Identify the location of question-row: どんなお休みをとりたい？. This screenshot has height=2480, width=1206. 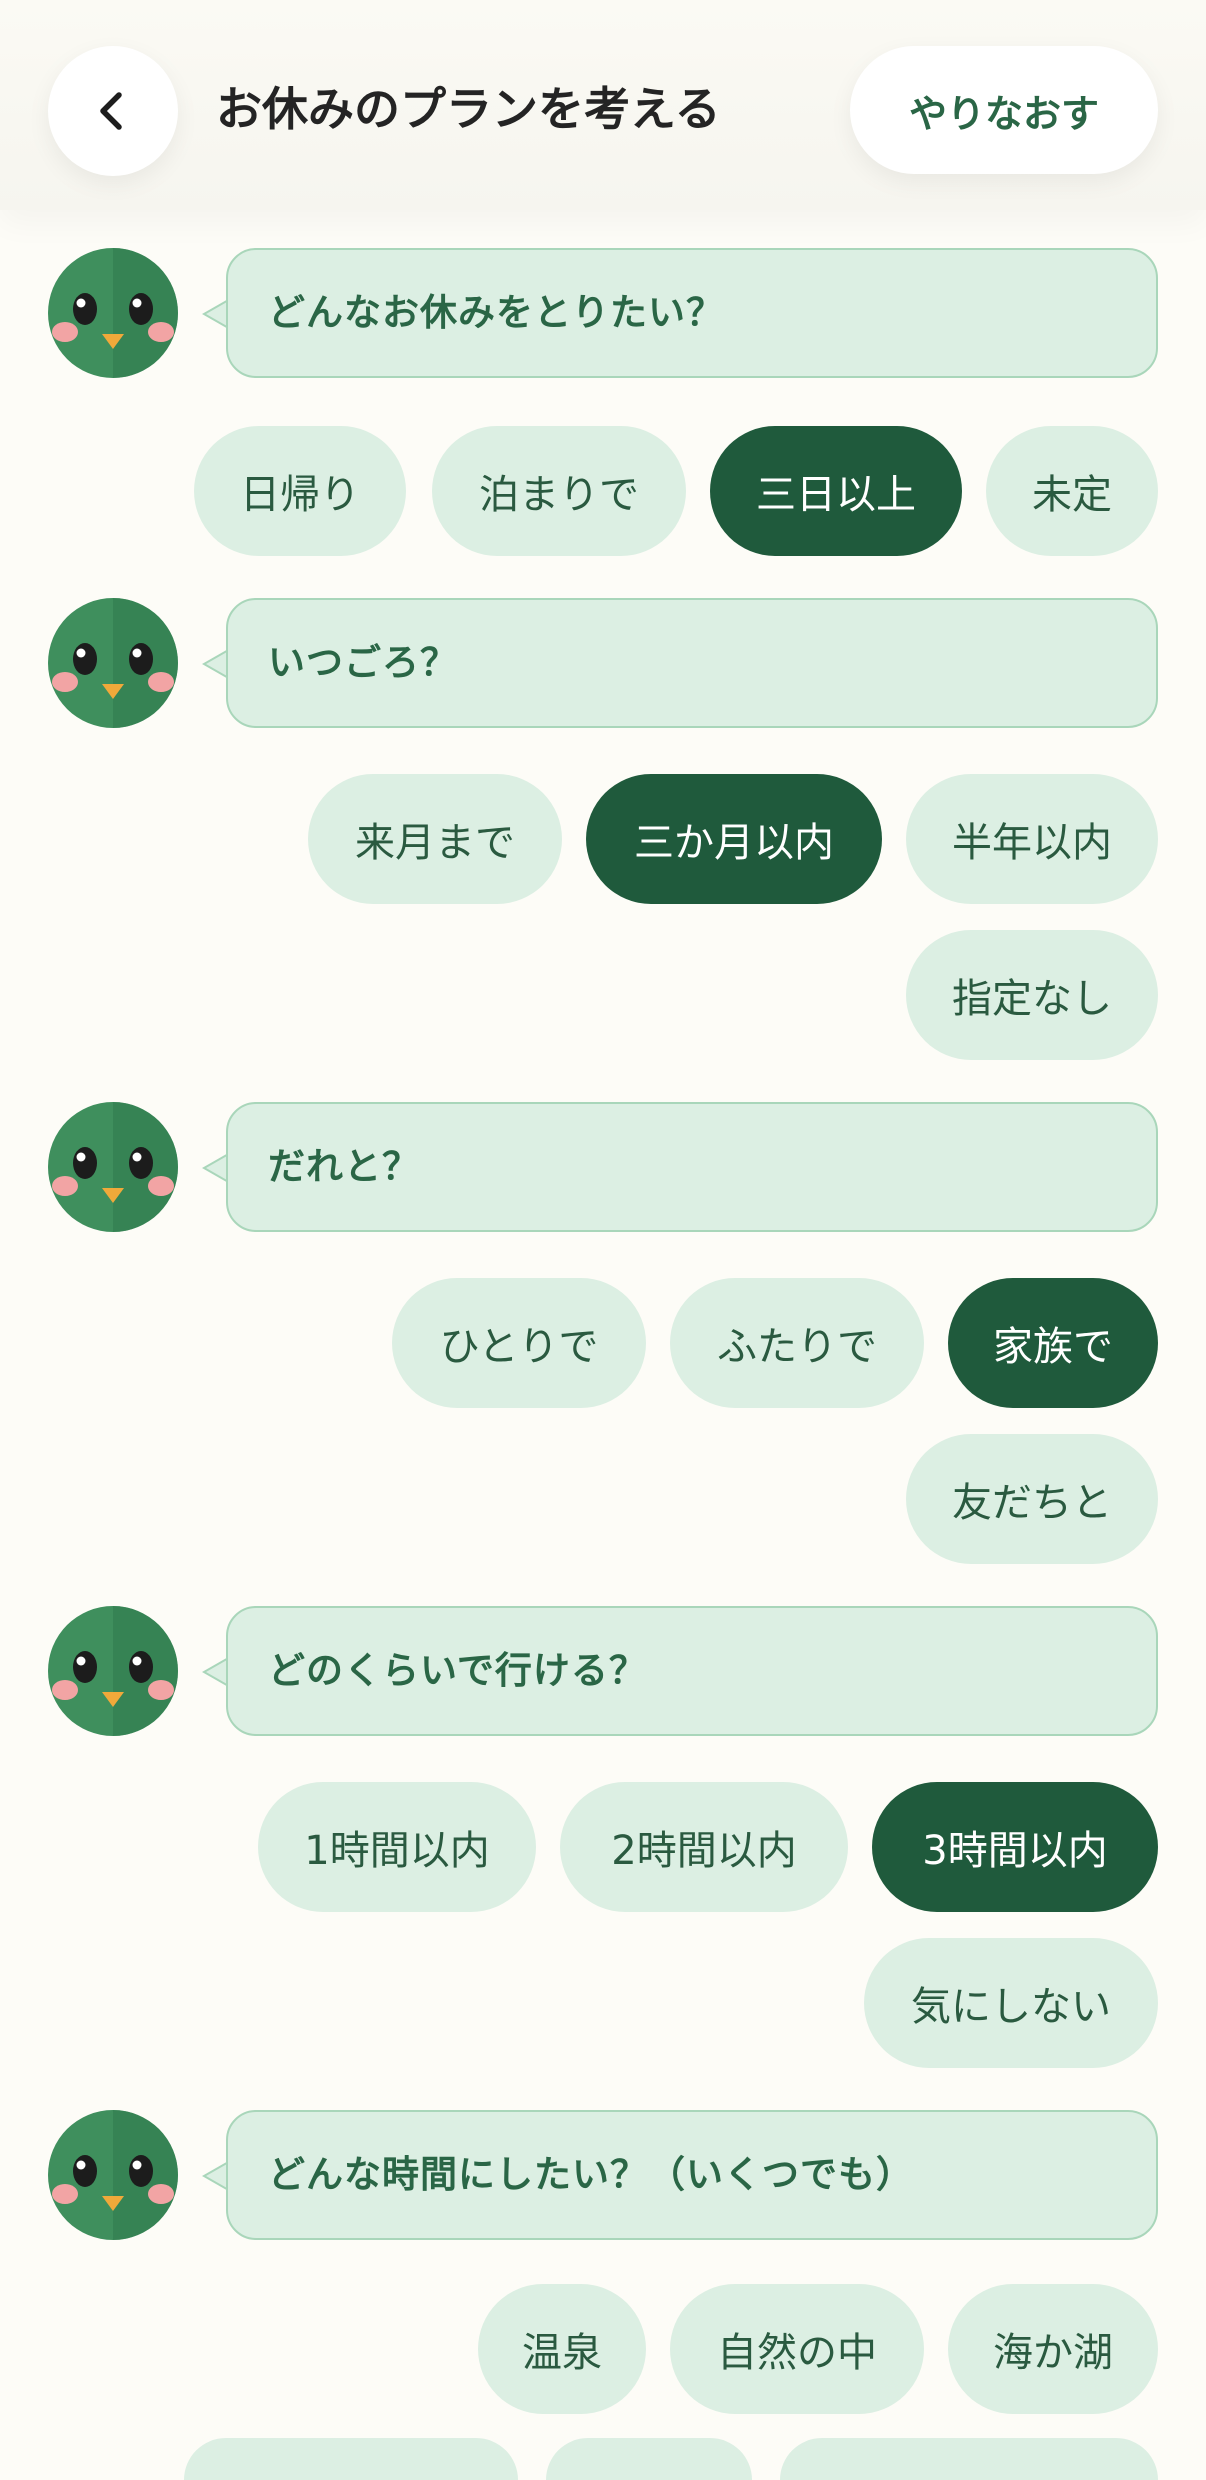
(603, 313).